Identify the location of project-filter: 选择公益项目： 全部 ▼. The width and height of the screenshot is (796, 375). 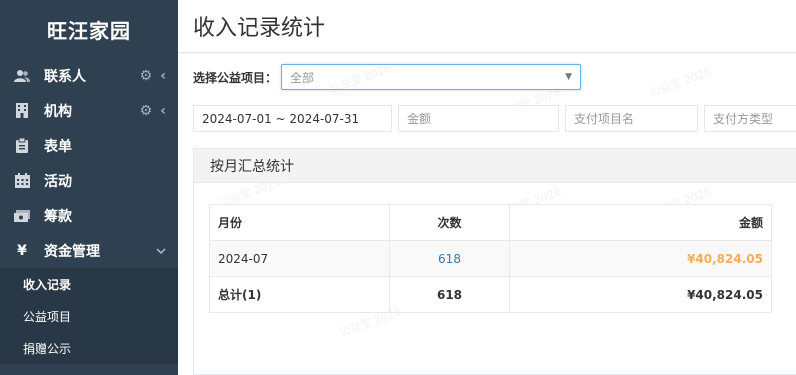
(387, 77).